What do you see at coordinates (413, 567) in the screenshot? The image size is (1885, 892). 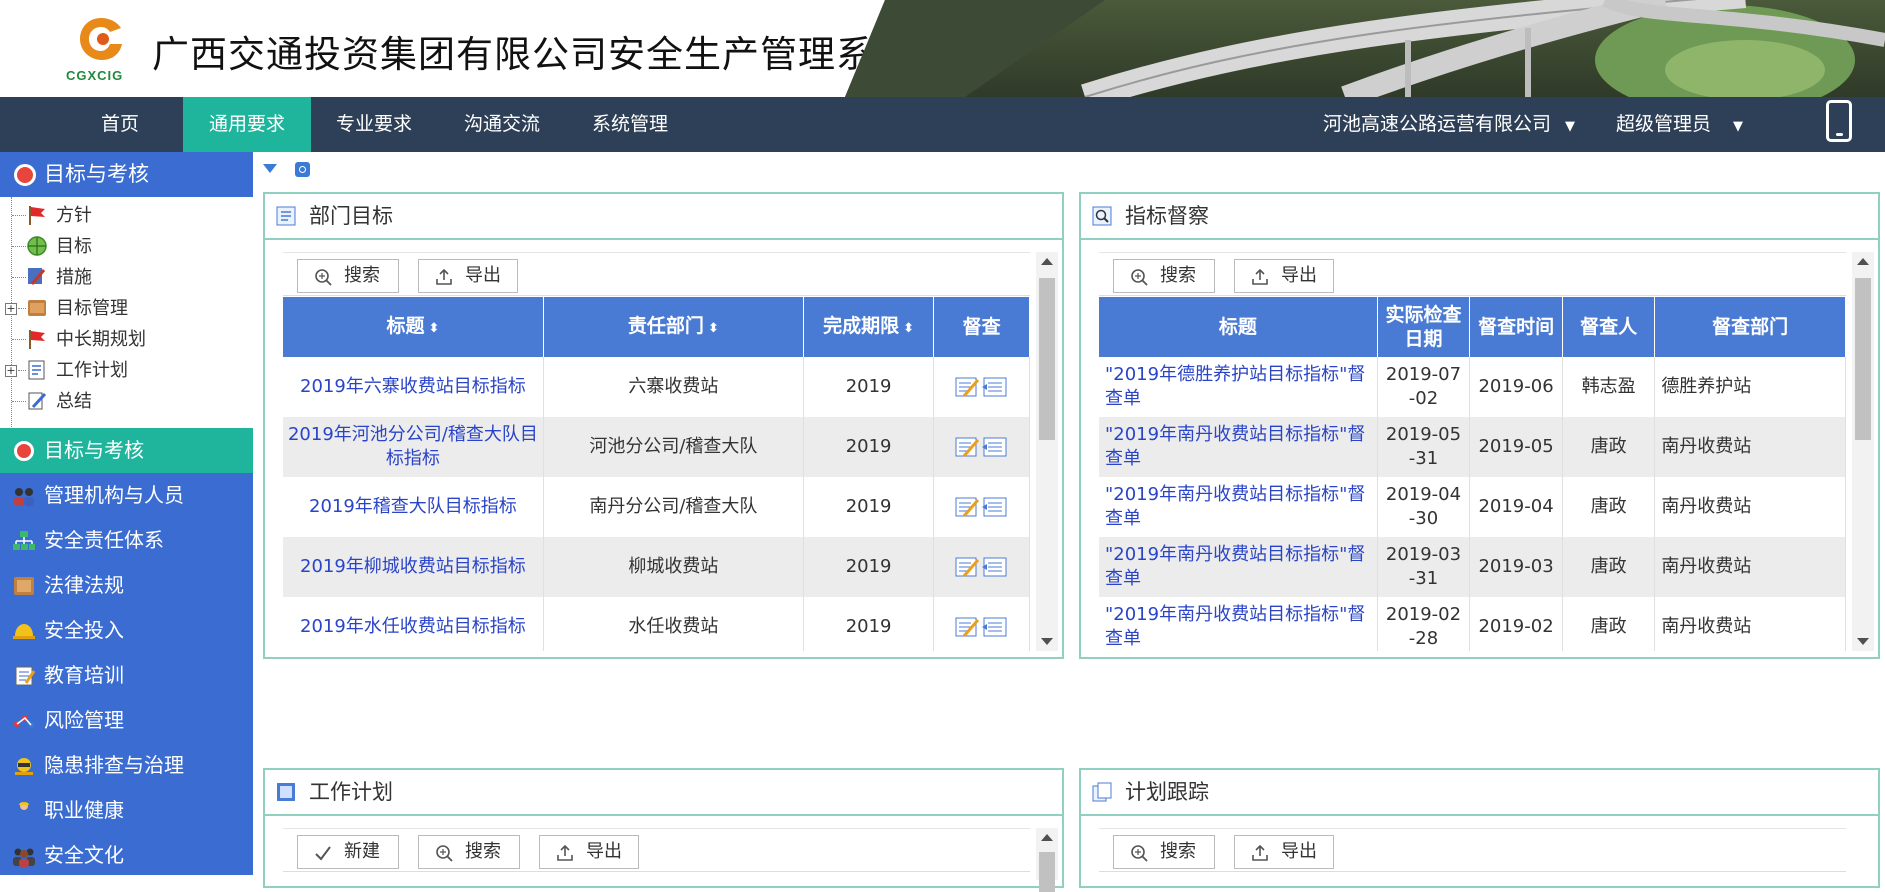 I see `row-title-link: 2019年柳城收费站目标指标` at bounding box center [413, 567].